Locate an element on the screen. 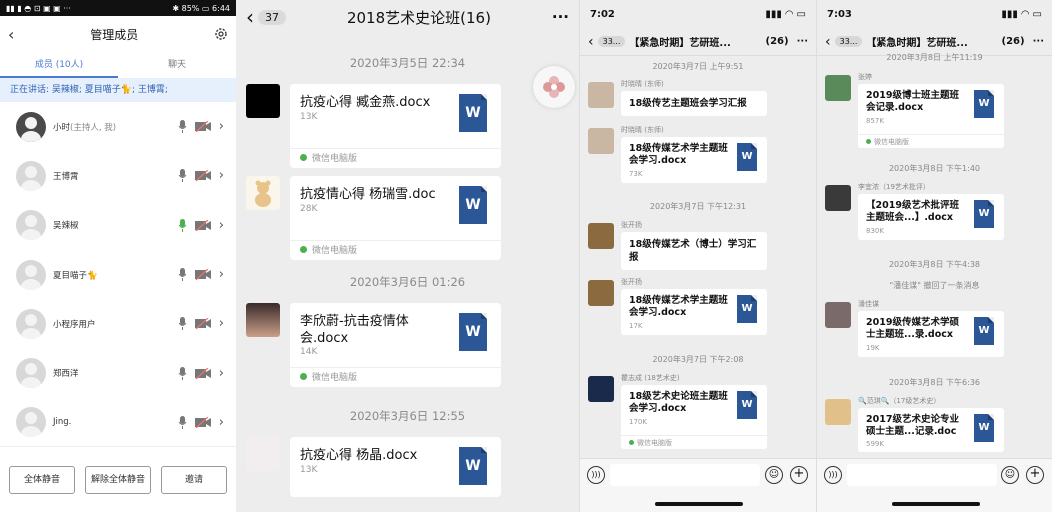 The width and height of the screenshot is (1052, 512). unmute-all-button: 解除全体静音 is located at coordinates (118, 479).